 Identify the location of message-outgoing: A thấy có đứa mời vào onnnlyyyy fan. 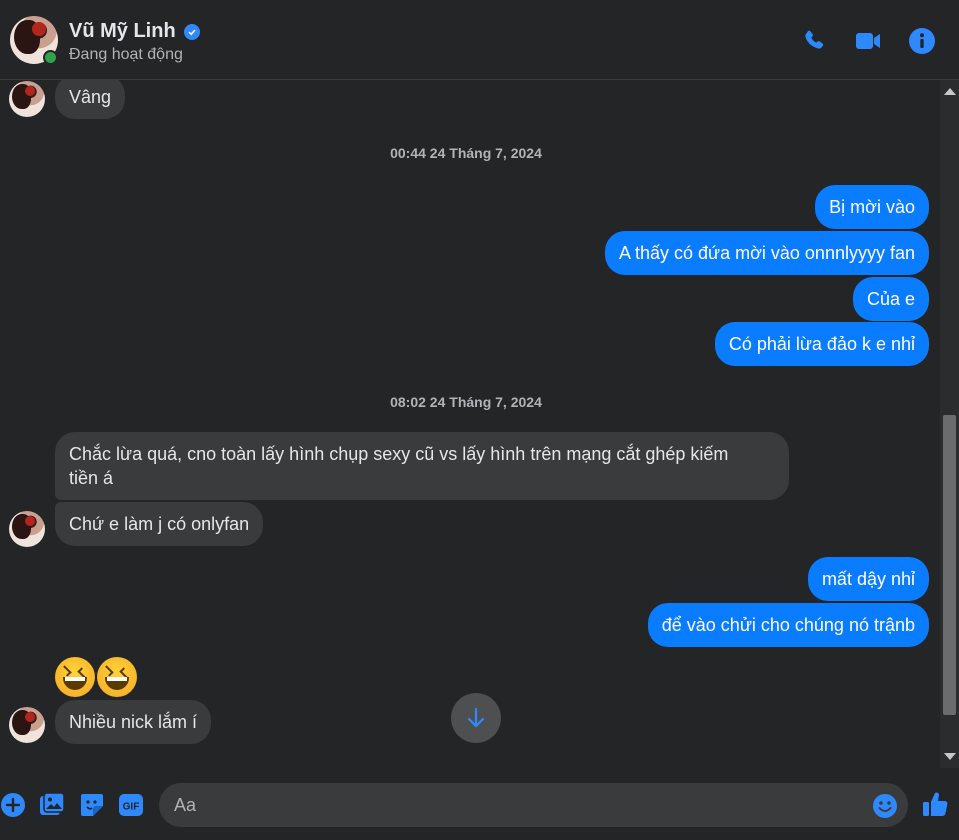
(766, 253).